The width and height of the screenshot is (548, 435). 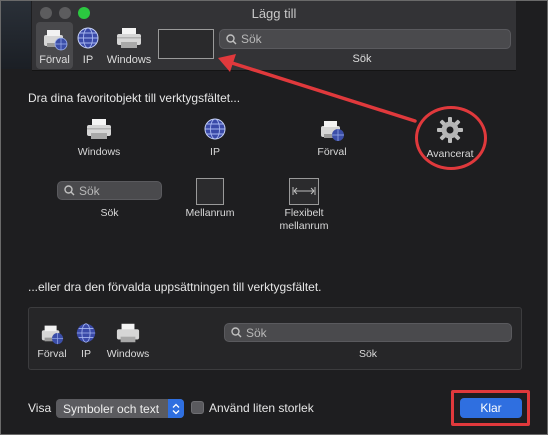 I want to click on annotation-arrow, so click(x=317, y=88).